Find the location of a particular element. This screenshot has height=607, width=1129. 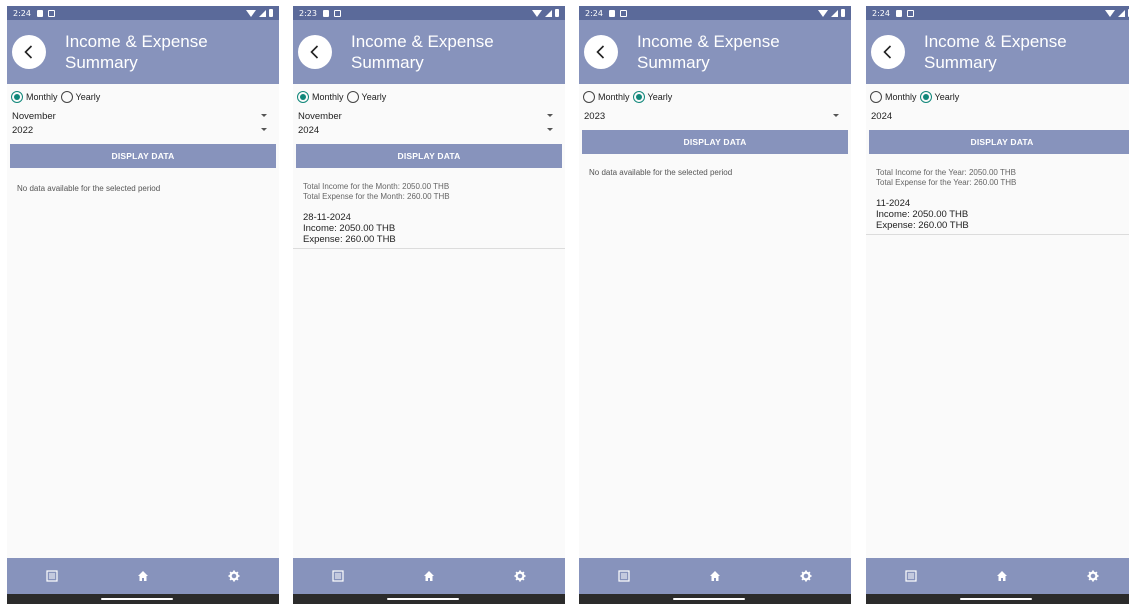

status-bar: 2:24 is located at coordinates (997, 13).